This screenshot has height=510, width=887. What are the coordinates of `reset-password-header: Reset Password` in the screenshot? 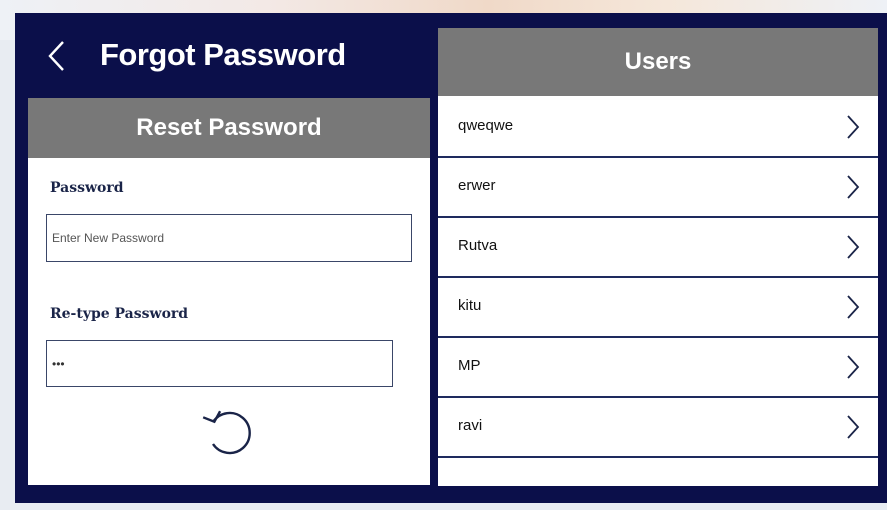 It's located at (229, 128).